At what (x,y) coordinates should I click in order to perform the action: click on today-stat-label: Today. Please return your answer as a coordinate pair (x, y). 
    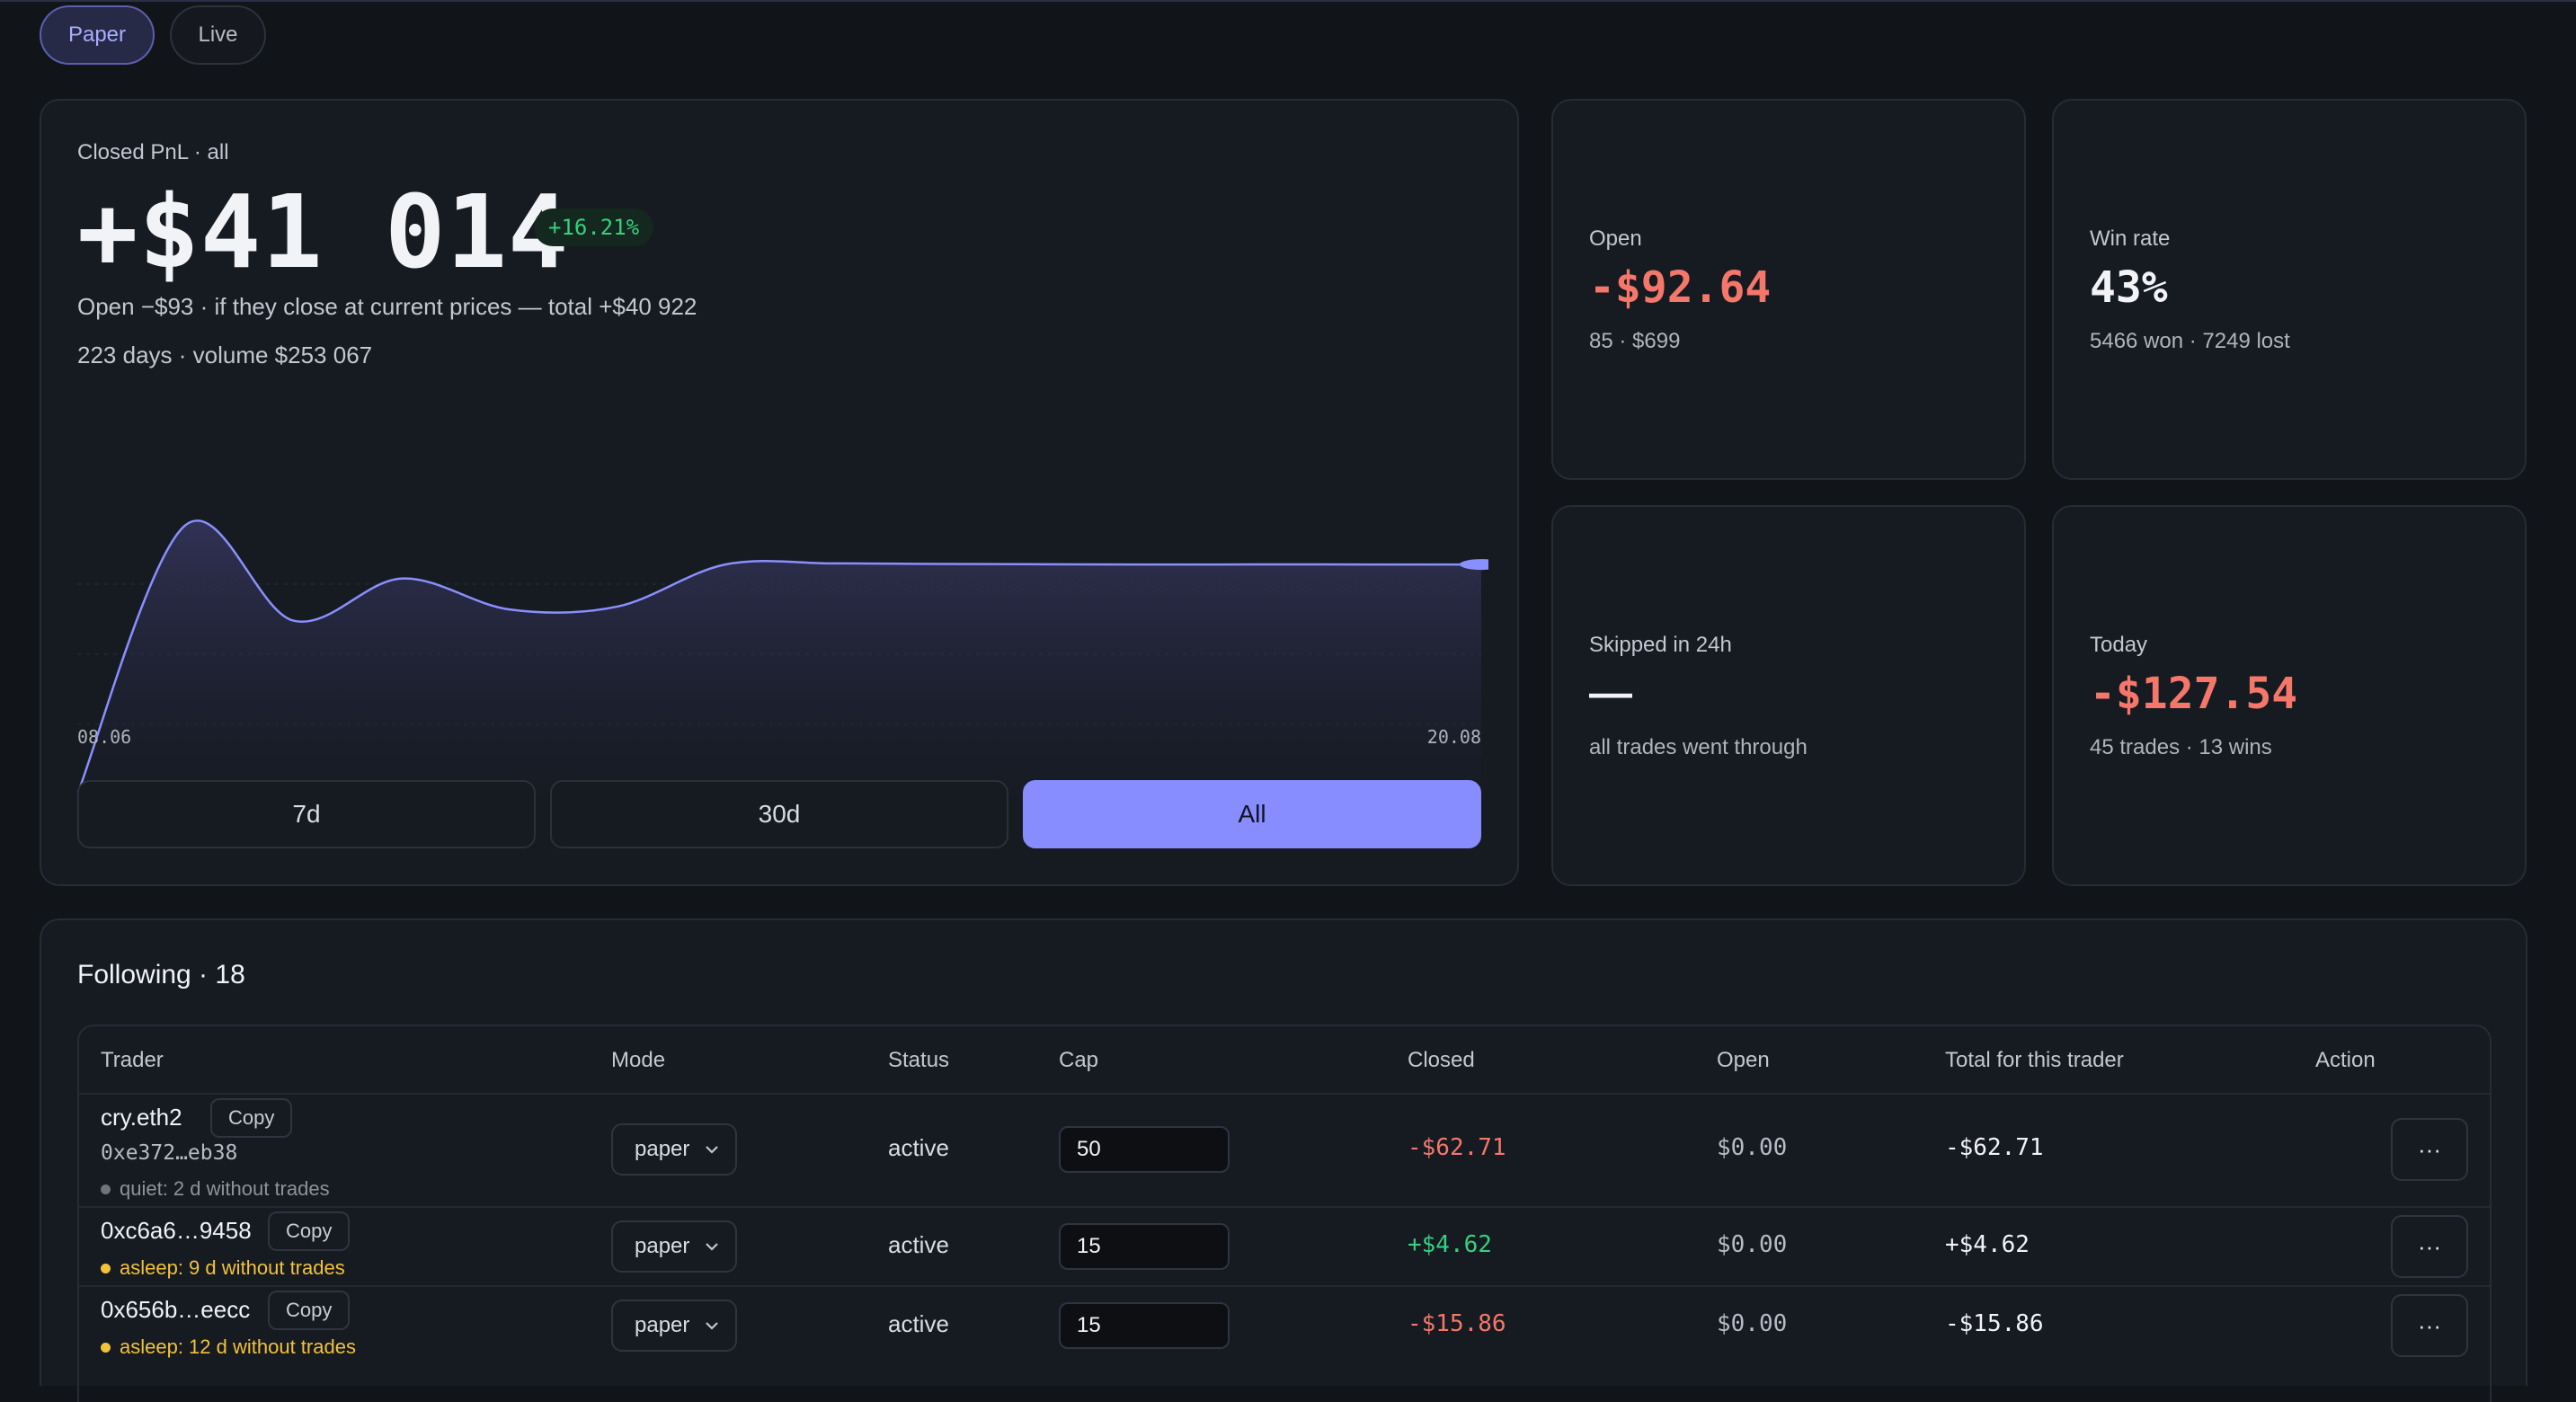
    Looking at the image, I should click on (2119, 645).